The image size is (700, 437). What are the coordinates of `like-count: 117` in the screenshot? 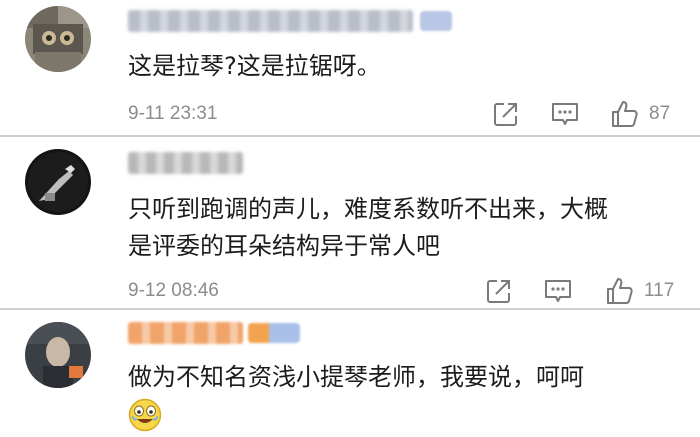 It's located at (659, 290).